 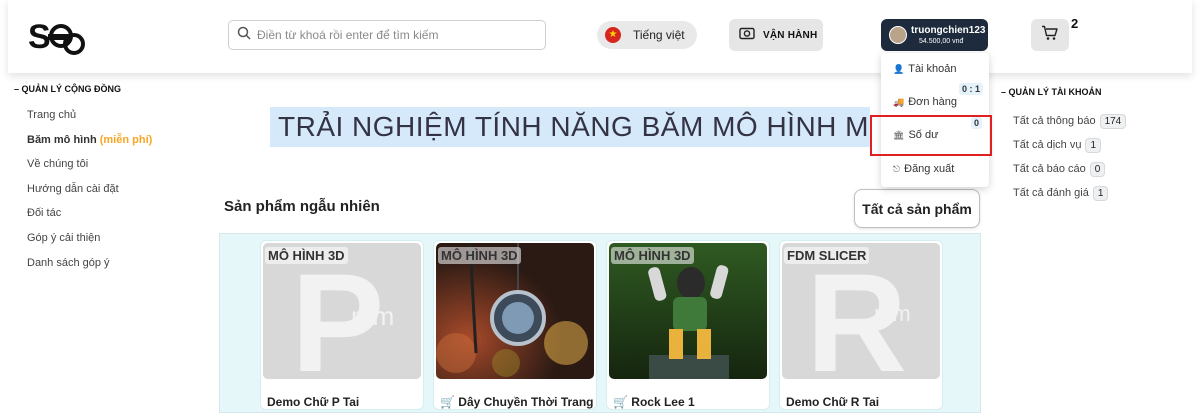 What do you see at coordinates (1054, 121) in the screenshot?
I see `sidebar-item-label: Tất cả thông báo` at bounding box center [1054, 121].